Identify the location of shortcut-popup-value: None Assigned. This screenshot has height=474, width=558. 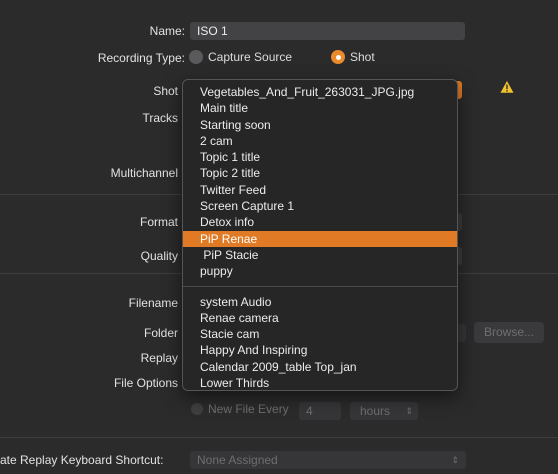
(237, 460).